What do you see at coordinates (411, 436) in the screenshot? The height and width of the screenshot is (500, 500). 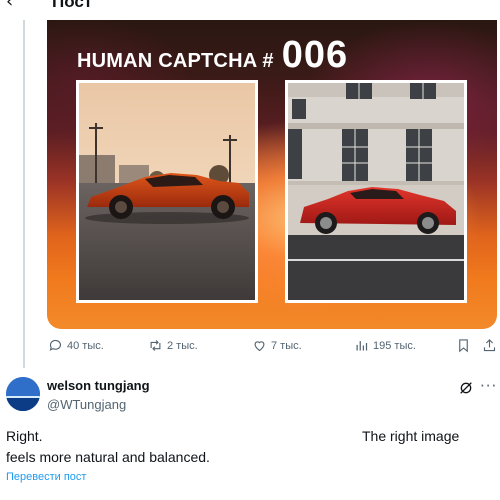 I see `reply-text-line: The right image` at bounding box center [411, 436].